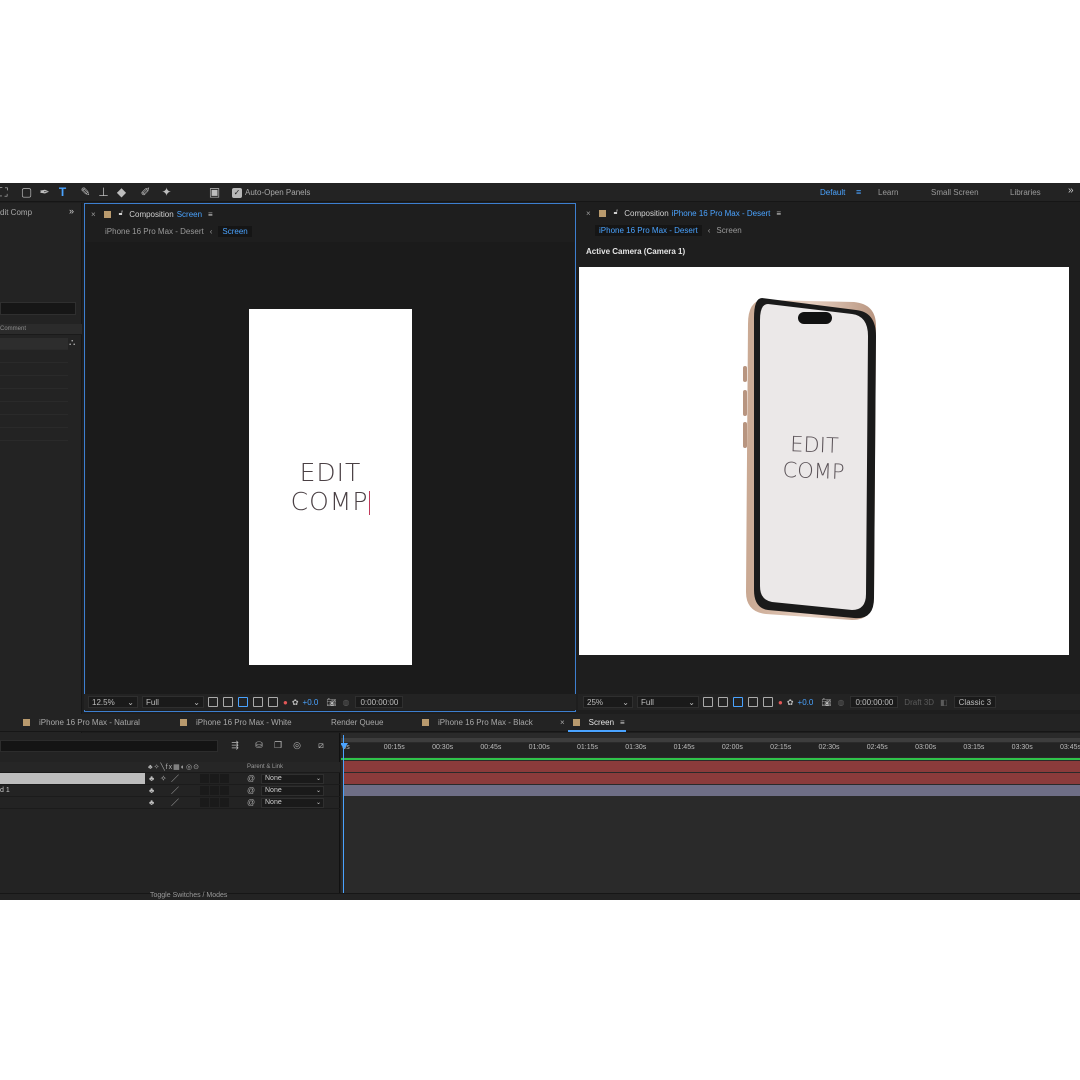 This screenshot has height=1080, width=1080. Describe the element at coordinates (170, 803) in the screenshot. I see `layer-row: ♣ ／ @ None ⌄` at that location.